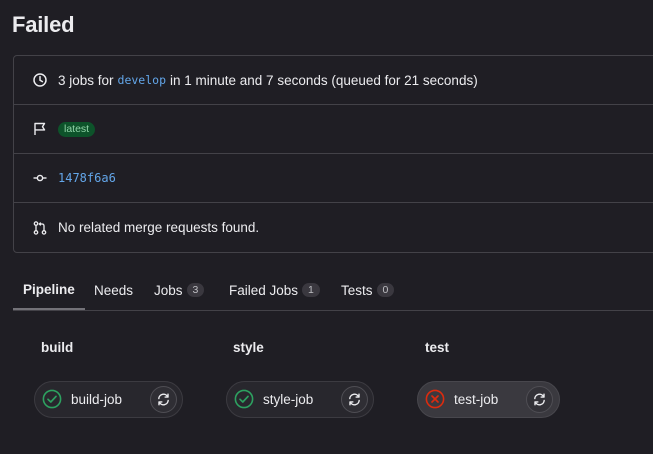 The image size is (653, 454). Describe the element at coordinates (86, 80) in the screenshot. I see `summary-prefix: 3 jobs for` at that location.